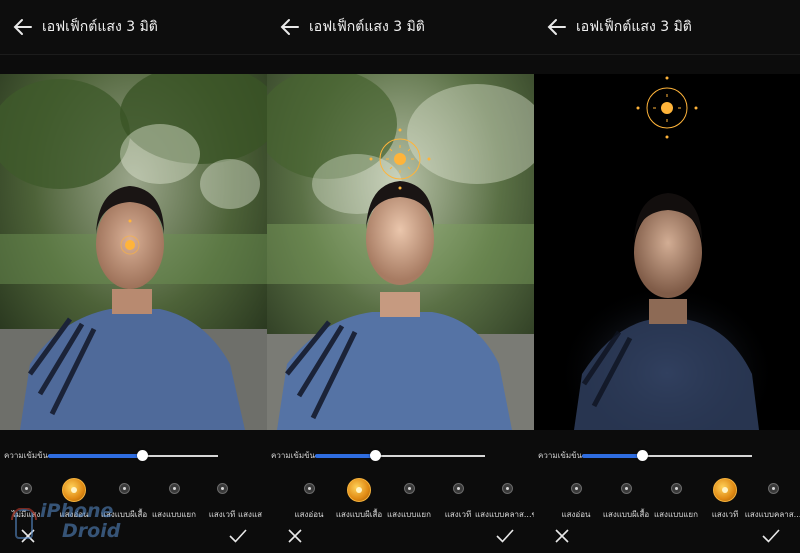 This screenshot has width=800, height=553. Describe the element at coordinates (250, 514) in the screenshot. I see `option-label: แสงแส` at that location.